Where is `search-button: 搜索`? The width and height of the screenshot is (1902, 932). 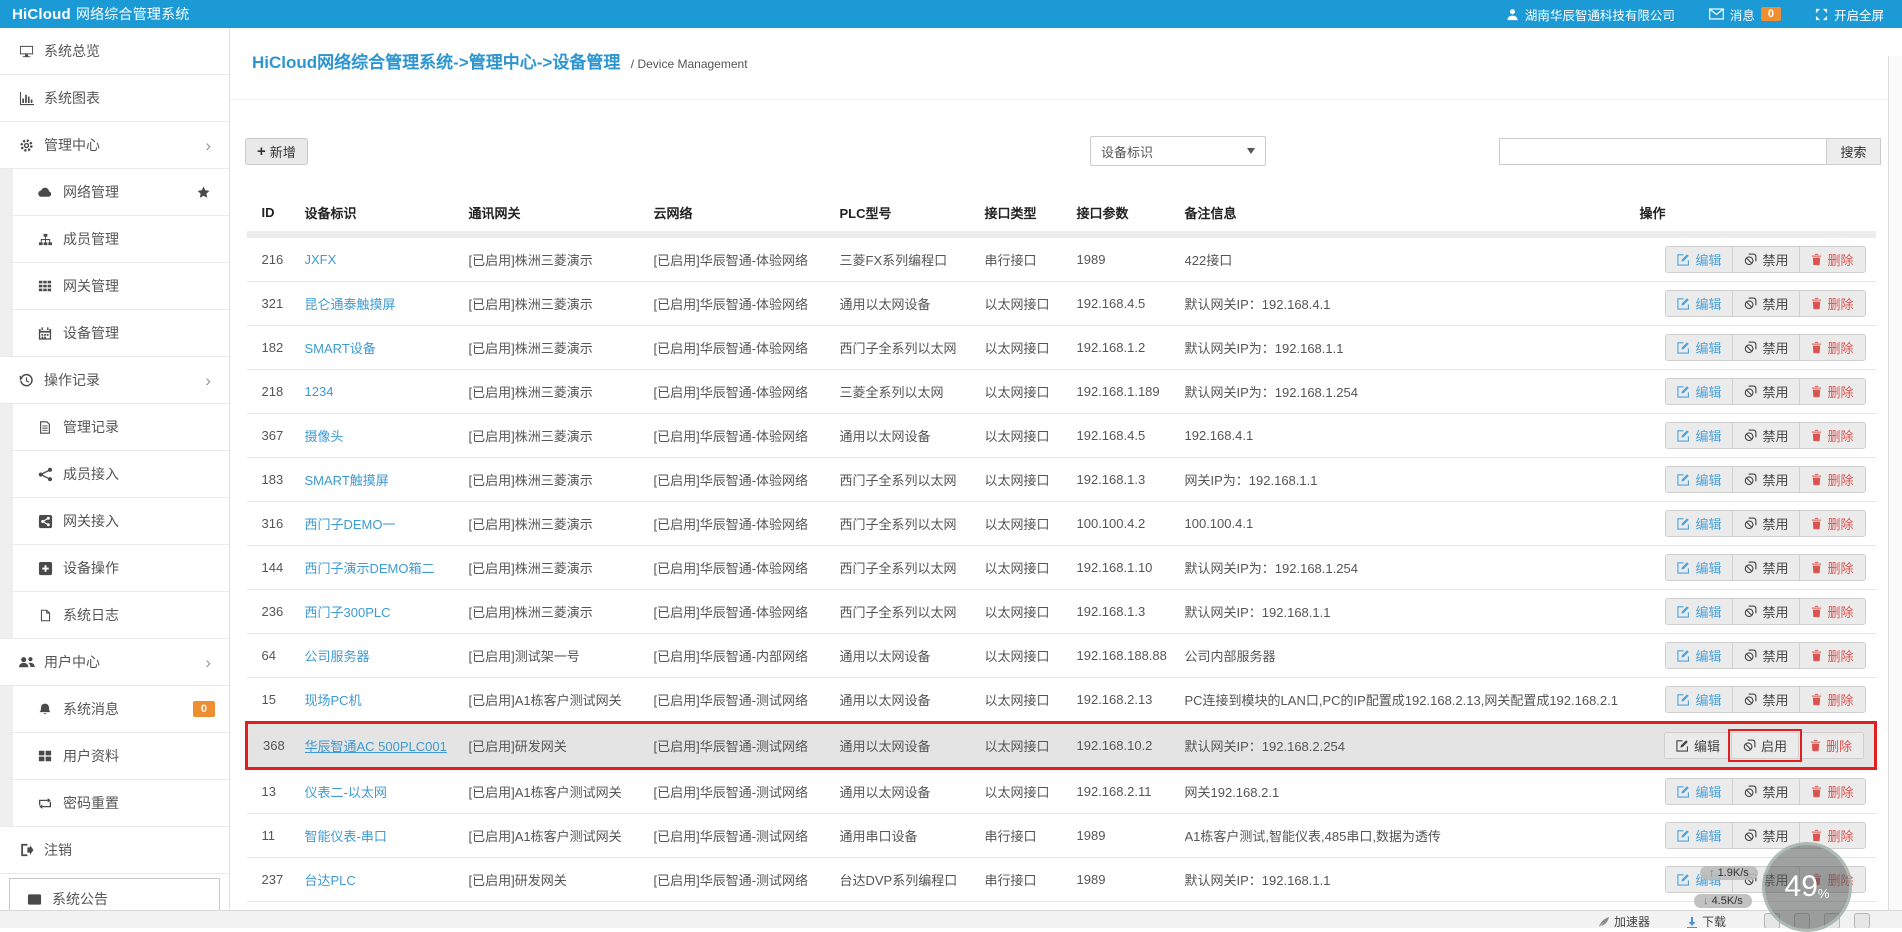
search-button: 搜索 is located at coordinates (1853, 151).